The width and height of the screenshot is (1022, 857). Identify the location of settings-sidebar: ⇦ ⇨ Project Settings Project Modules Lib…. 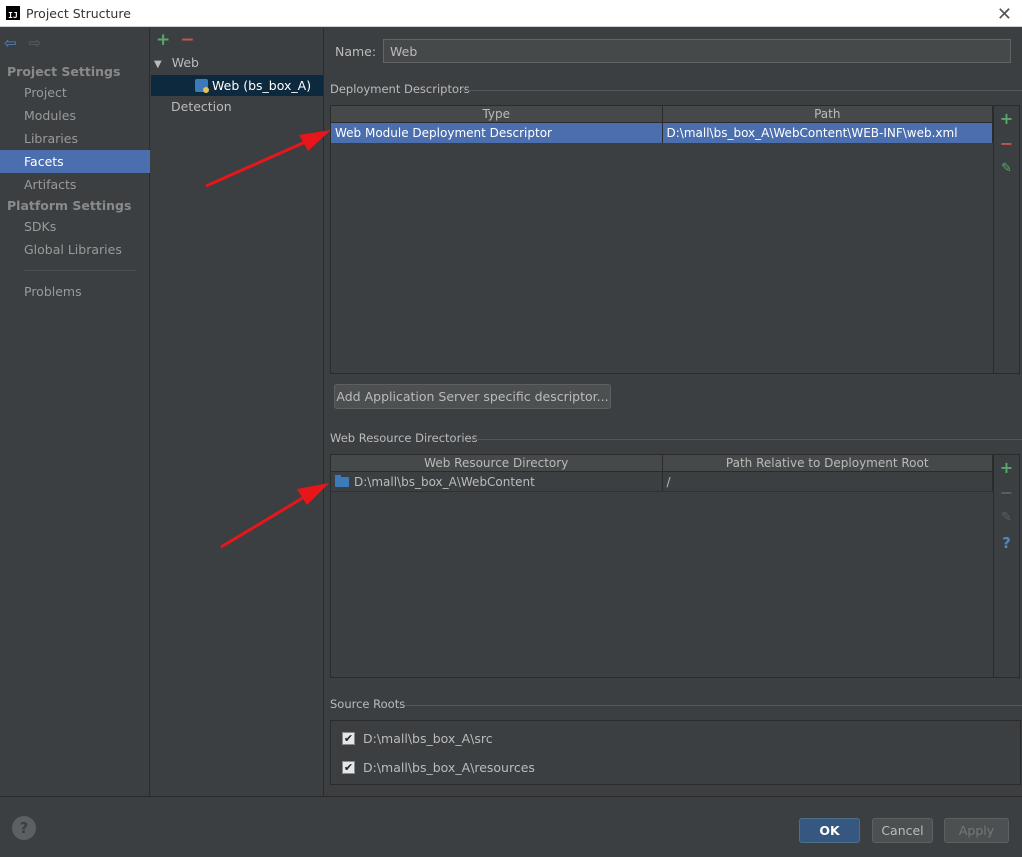
(75, 412).